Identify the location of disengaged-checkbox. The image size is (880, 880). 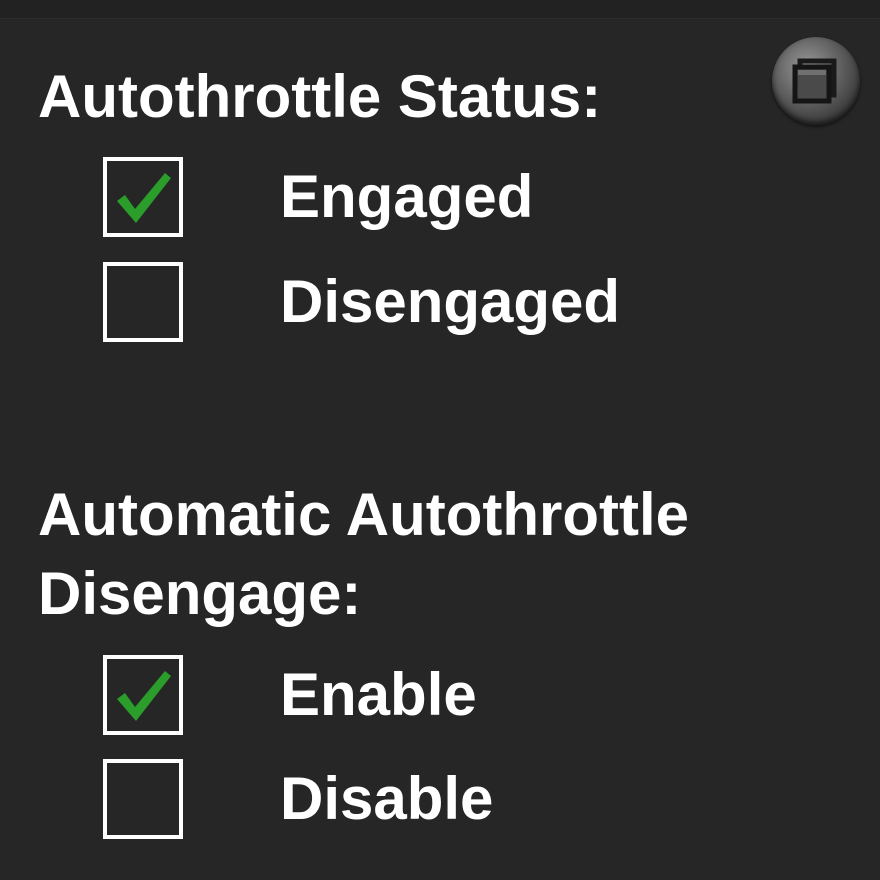
(143, 302).